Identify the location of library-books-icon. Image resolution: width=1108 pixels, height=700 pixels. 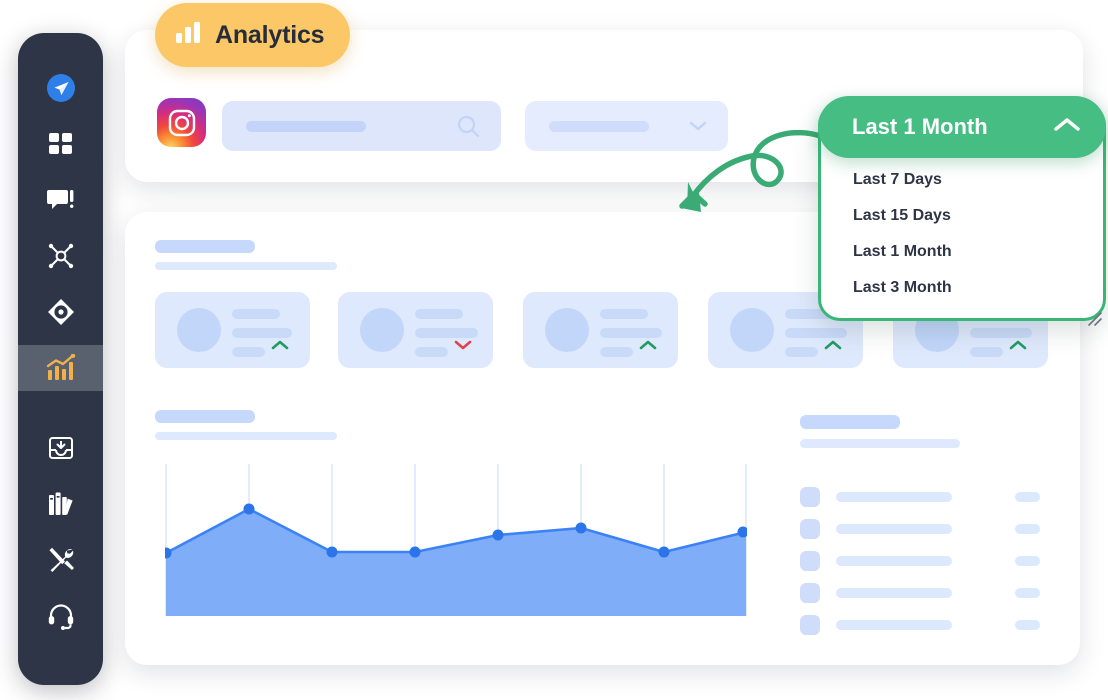
(61, 504).